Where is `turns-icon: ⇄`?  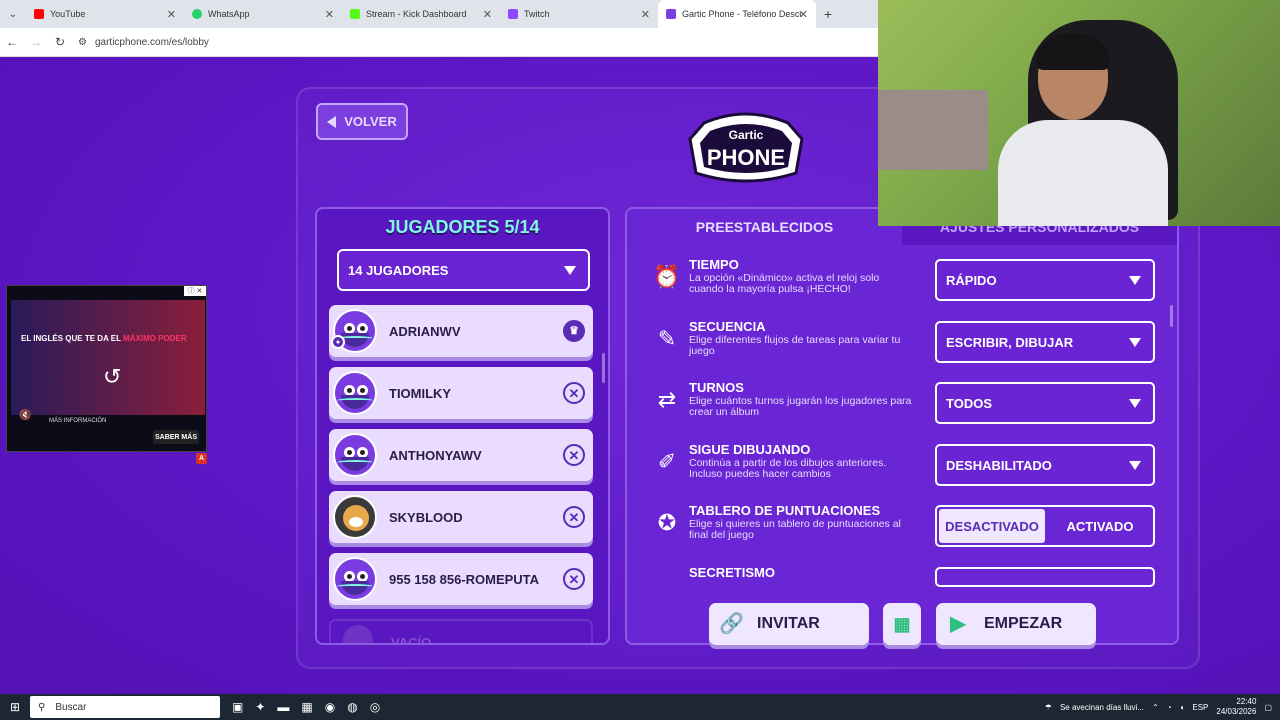 turns-icon: ⇄ is located at coordinates (667, 399).